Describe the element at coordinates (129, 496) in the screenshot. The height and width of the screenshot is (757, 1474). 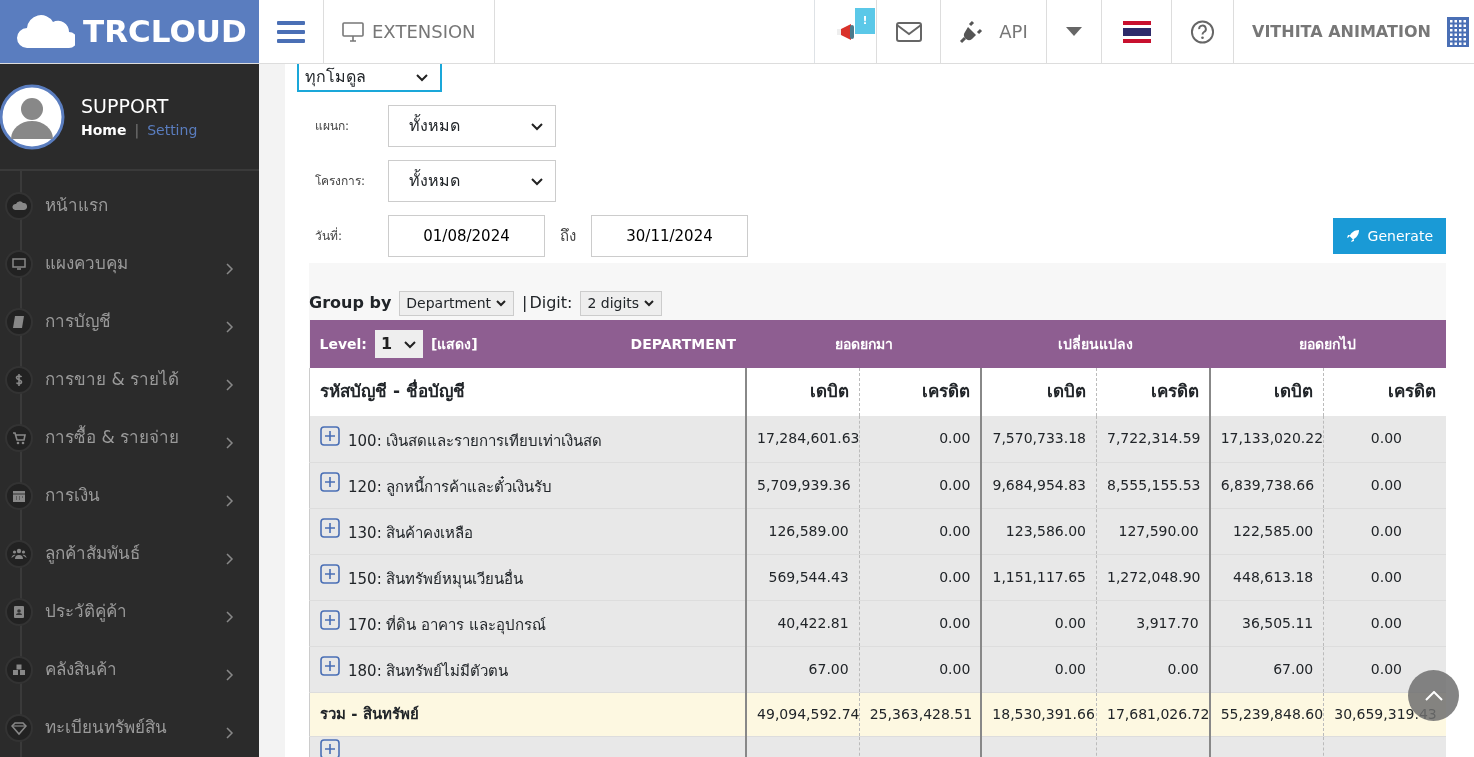
I see `sidebar-item: การเงิน` at that location.